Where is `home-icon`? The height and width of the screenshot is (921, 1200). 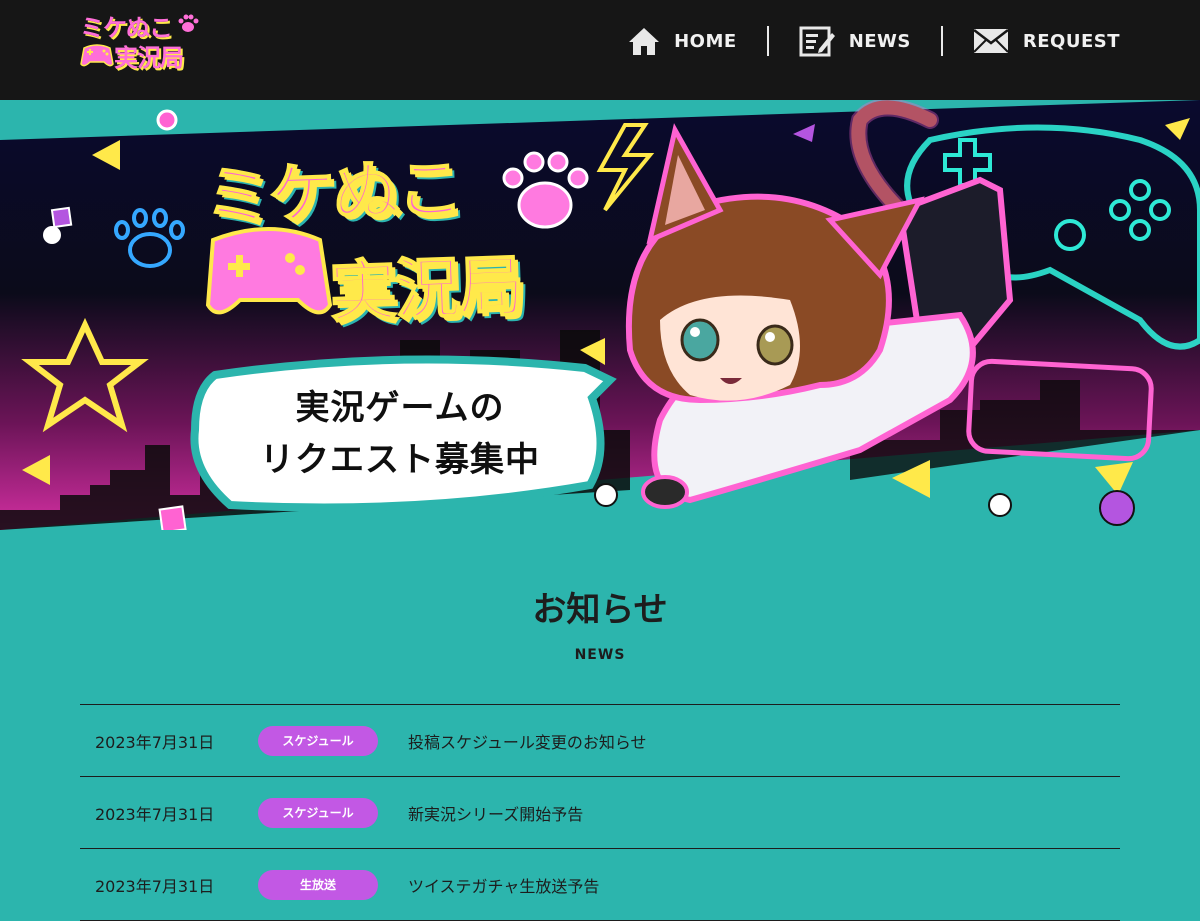 home-icon is located at coordinates (644, 41).